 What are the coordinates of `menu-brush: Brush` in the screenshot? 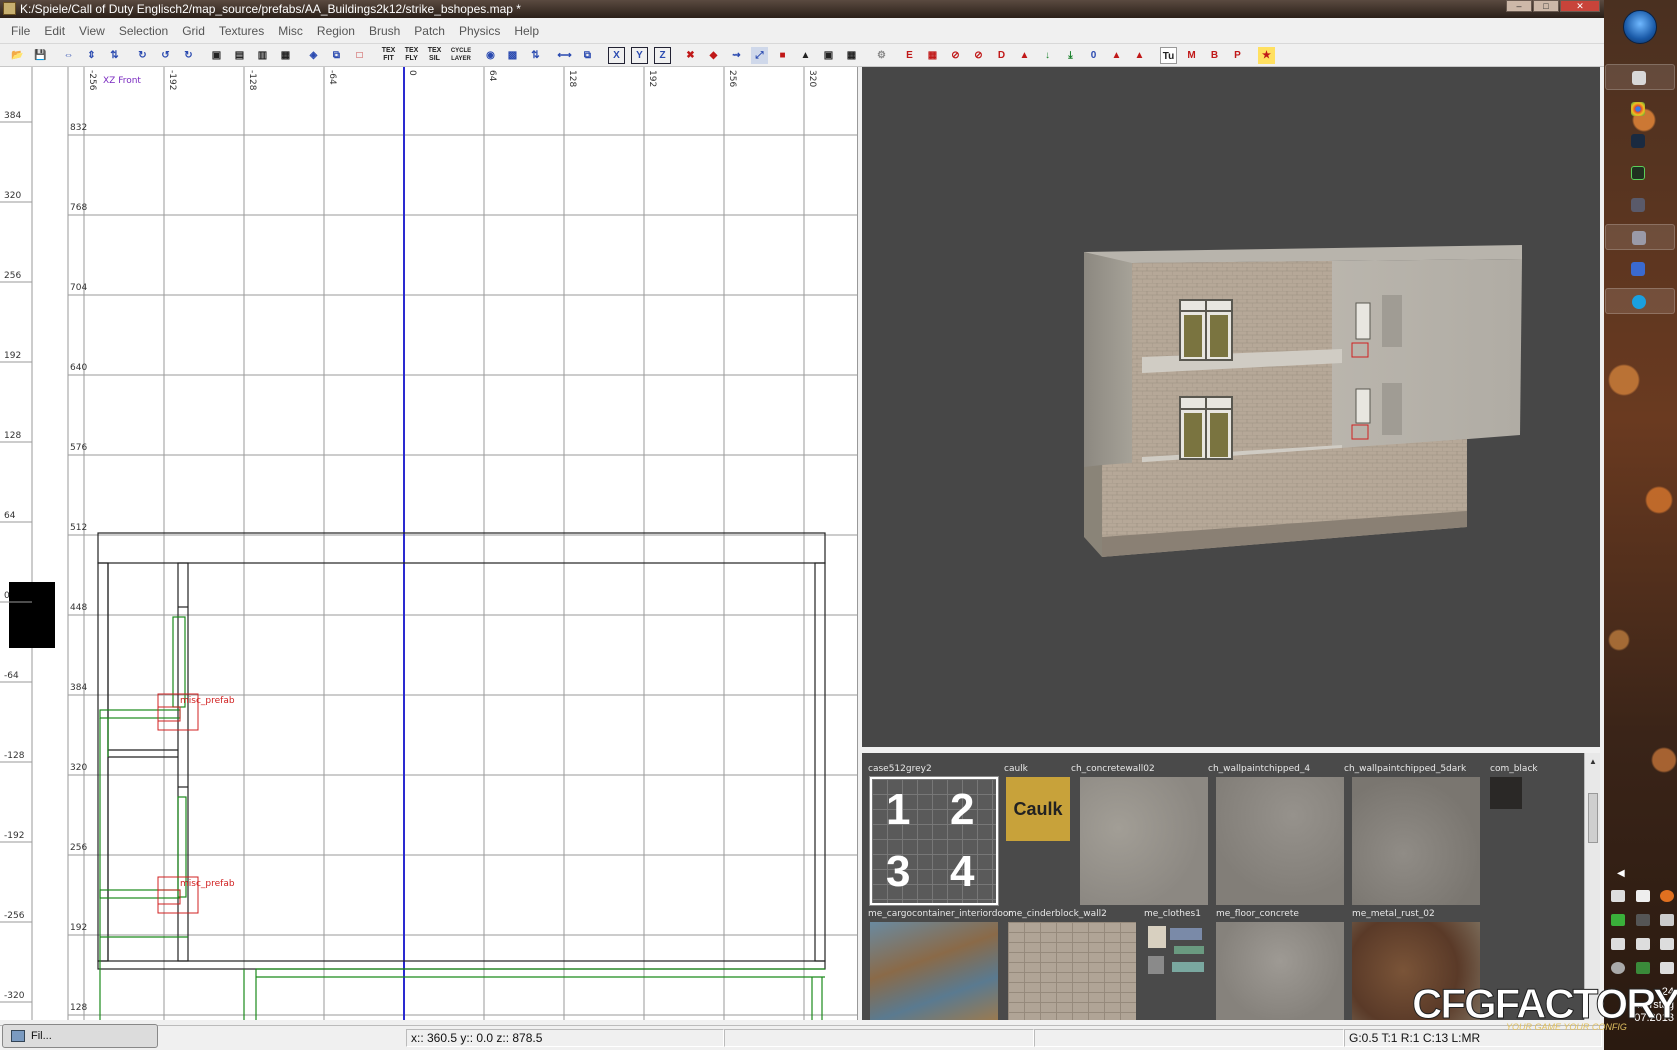 It's located at (384, 31).